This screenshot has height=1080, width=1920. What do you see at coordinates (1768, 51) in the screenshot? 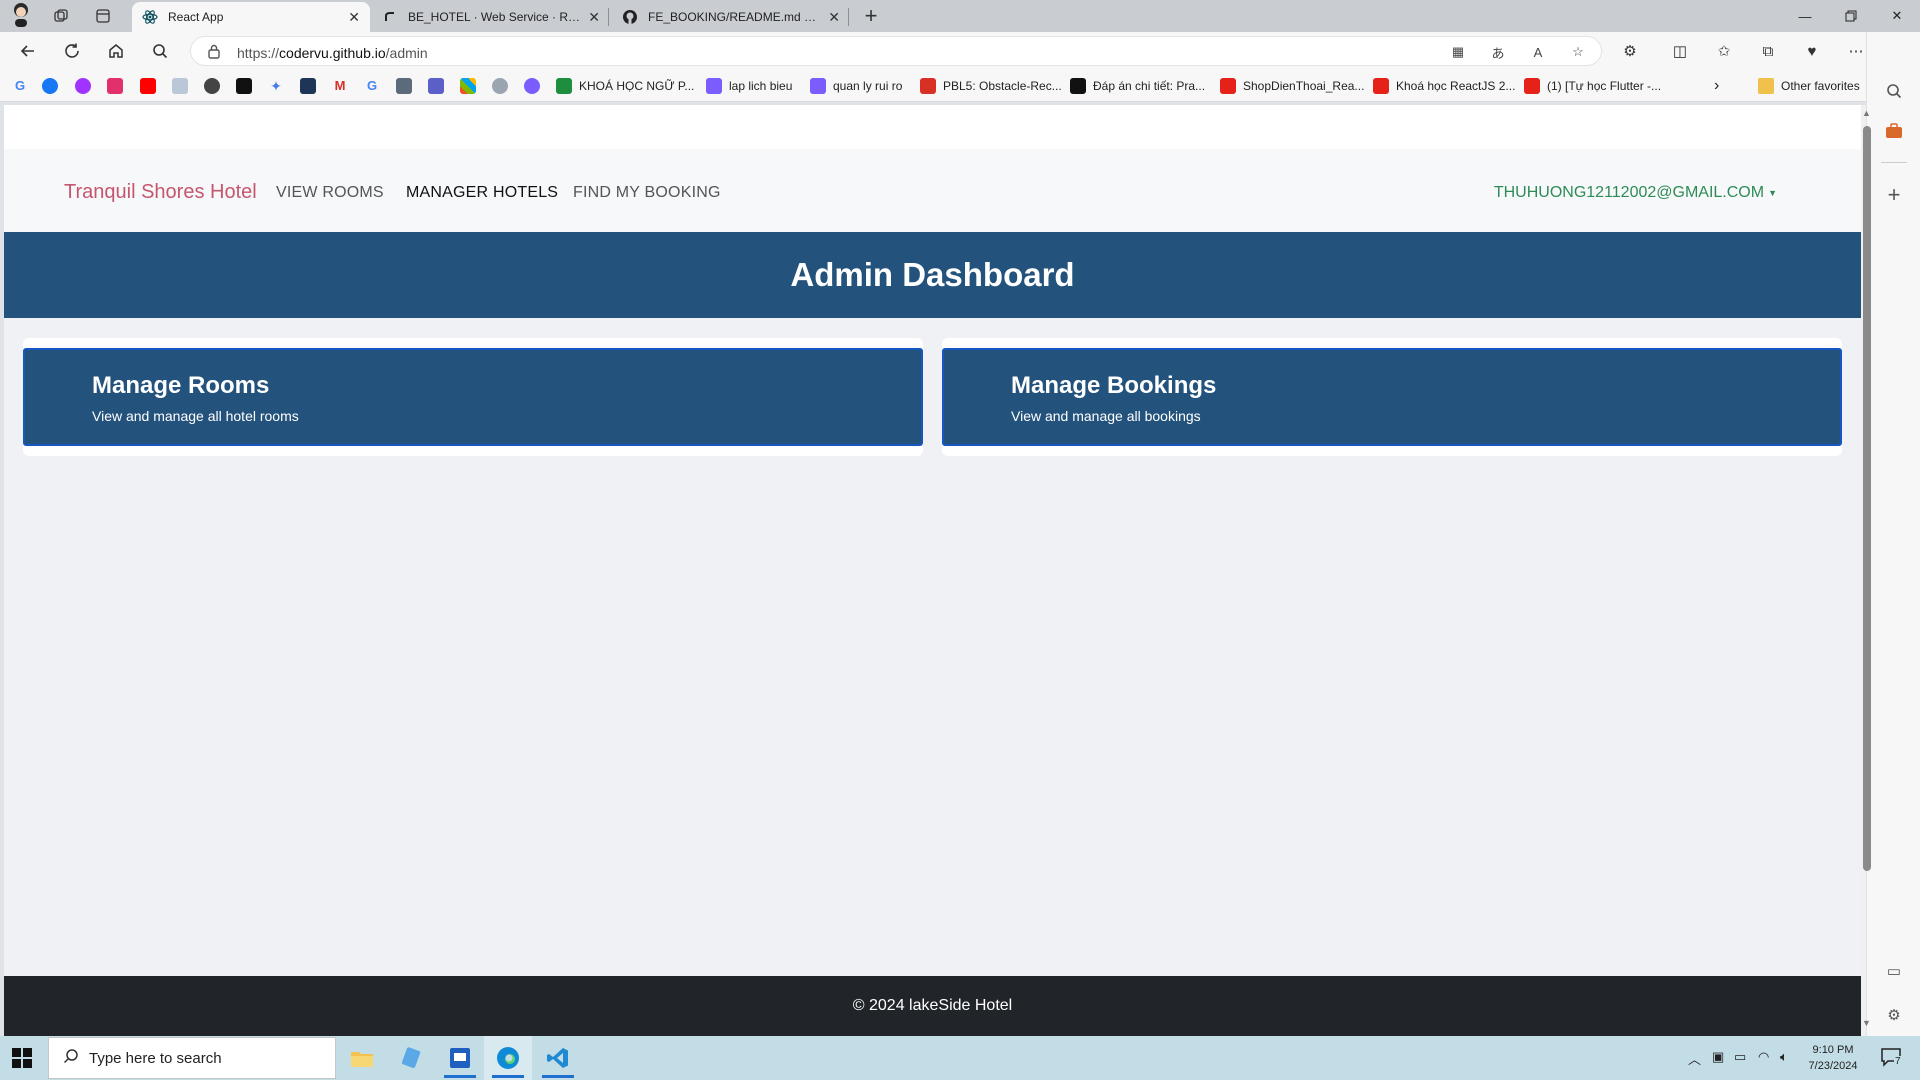
I see `collections-icon: ⧉` at bounding box center [1768, 51].